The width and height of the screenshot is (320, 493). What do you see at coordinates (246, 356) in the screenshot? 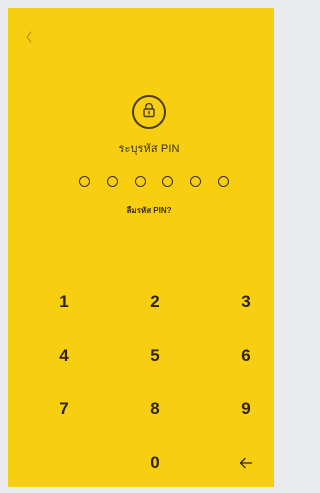
I see `key-6: 6` at bounding box center [246, 356].